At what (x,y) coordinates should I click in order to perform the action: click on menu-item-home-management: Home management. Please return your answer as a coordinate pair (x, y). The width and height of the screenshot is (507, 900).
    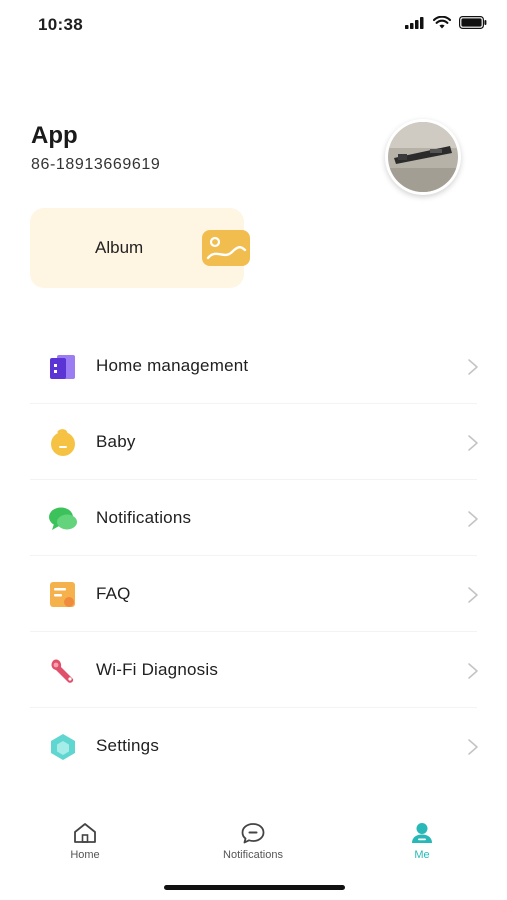
    Looking at the image, I should click on (253, 366).